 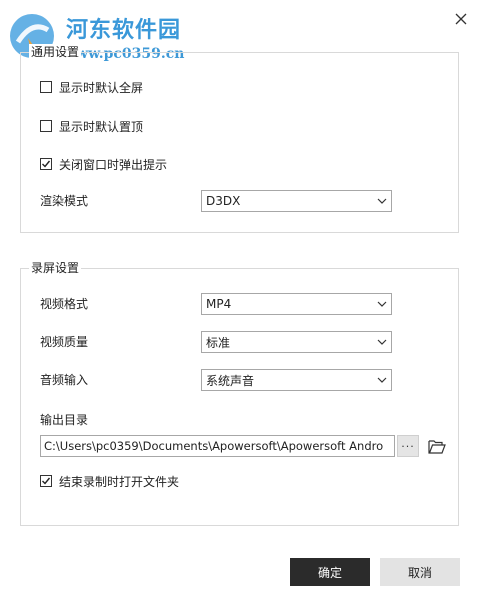 I want to click on video-format-select: MP4, so click(x=296, y=304).